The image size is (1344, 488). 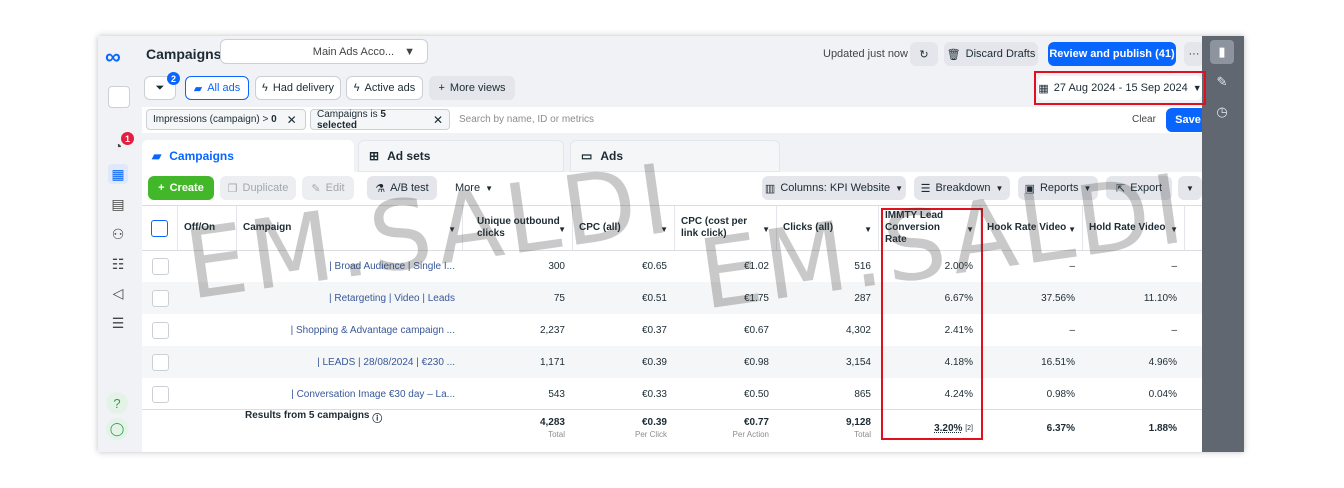 I want to click on cell-clicks: 865, so click(x=862, y=394).